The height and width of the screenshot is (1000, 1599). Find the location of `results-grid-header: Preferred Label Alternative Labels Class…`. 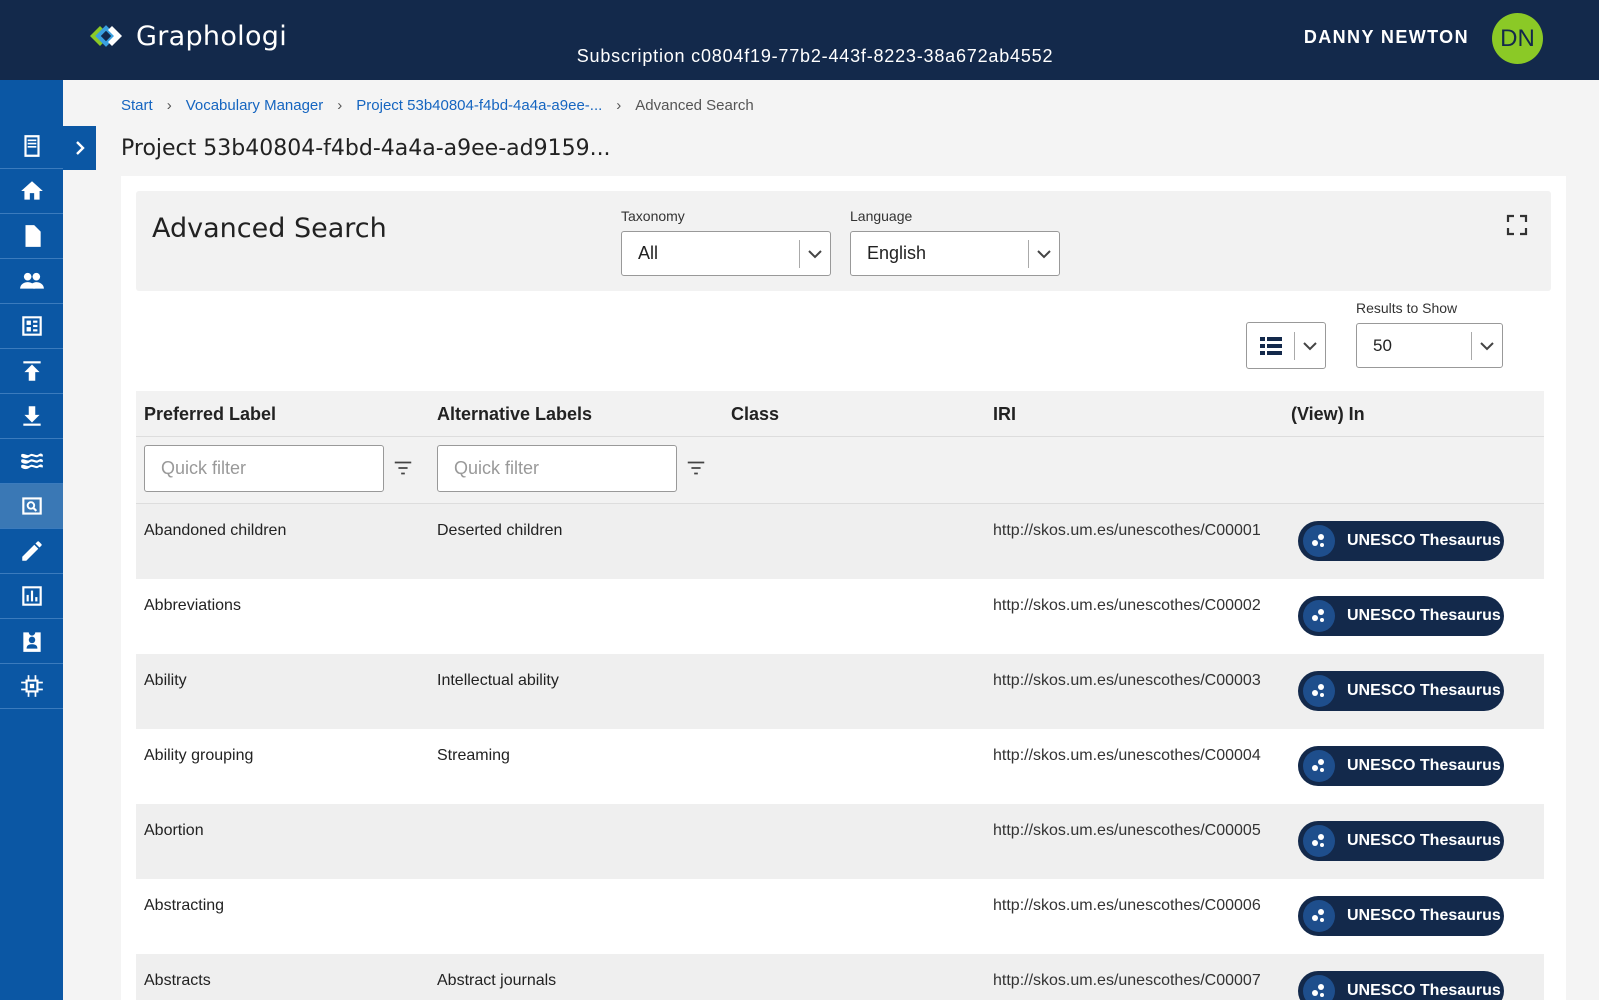

results-grid-header: Preferred Label Alternative Labels Class… is located at coordinates (840, 414).